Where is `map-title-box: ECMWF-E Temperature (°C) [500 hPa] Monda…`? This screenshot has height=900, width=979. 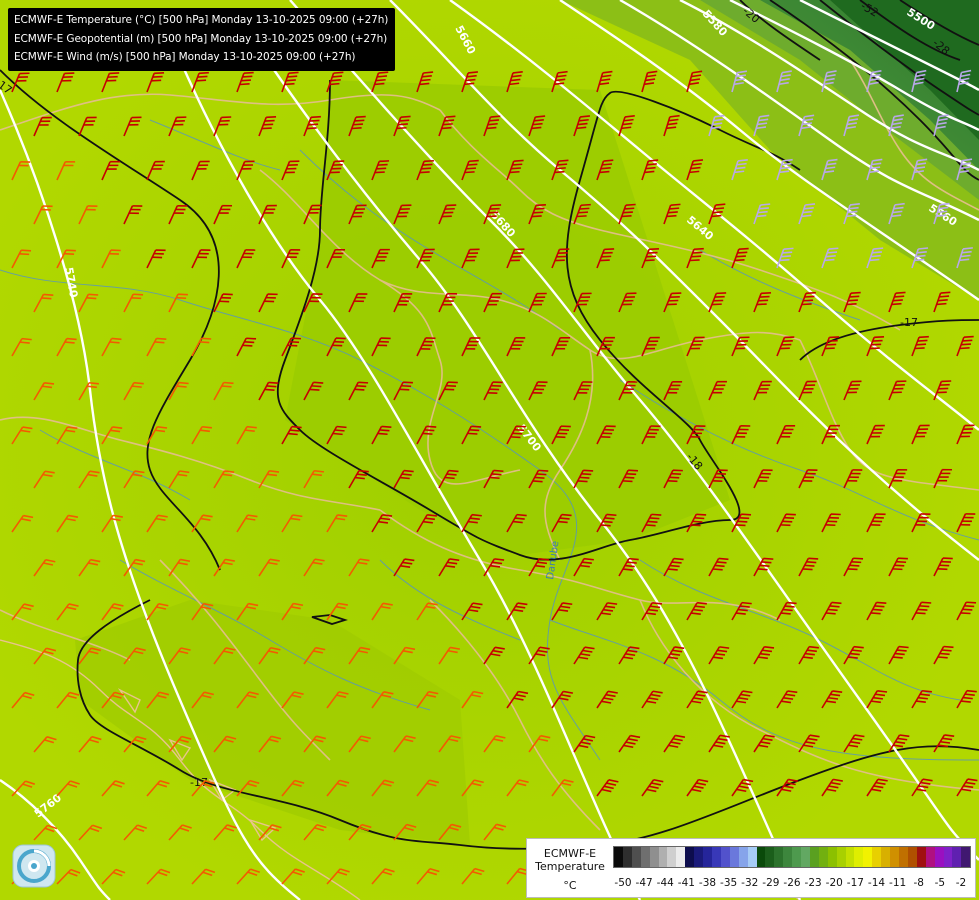
map-title-box: ECMWF-E Temperature (°C) [500 hPa] Monda… is located at coordinates (202, 39).